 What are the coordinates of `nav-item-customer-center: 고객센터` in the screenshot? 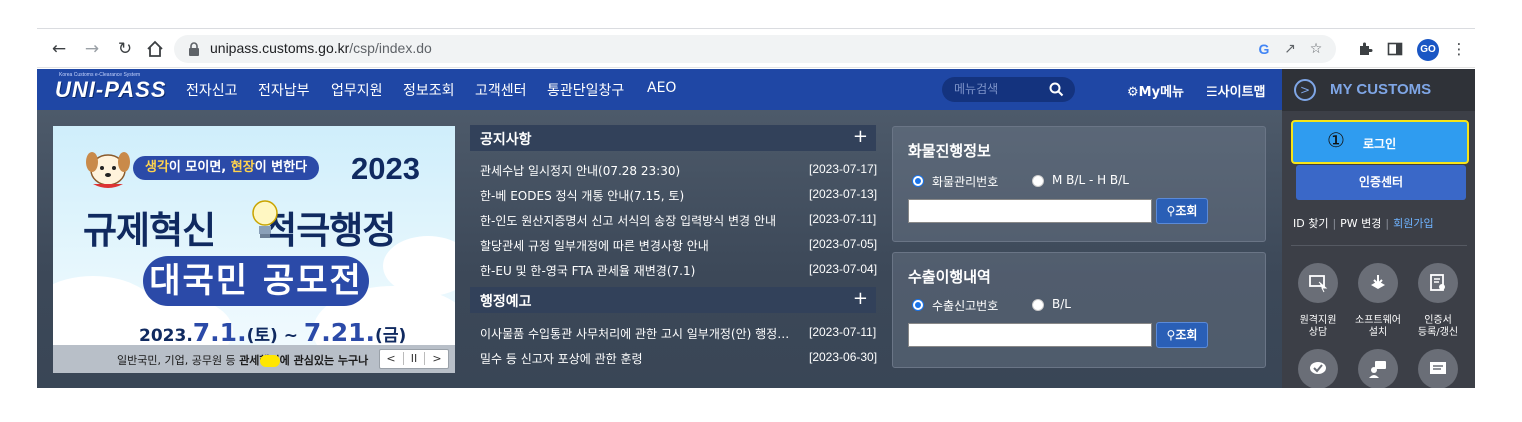 It's located at (501, 90).